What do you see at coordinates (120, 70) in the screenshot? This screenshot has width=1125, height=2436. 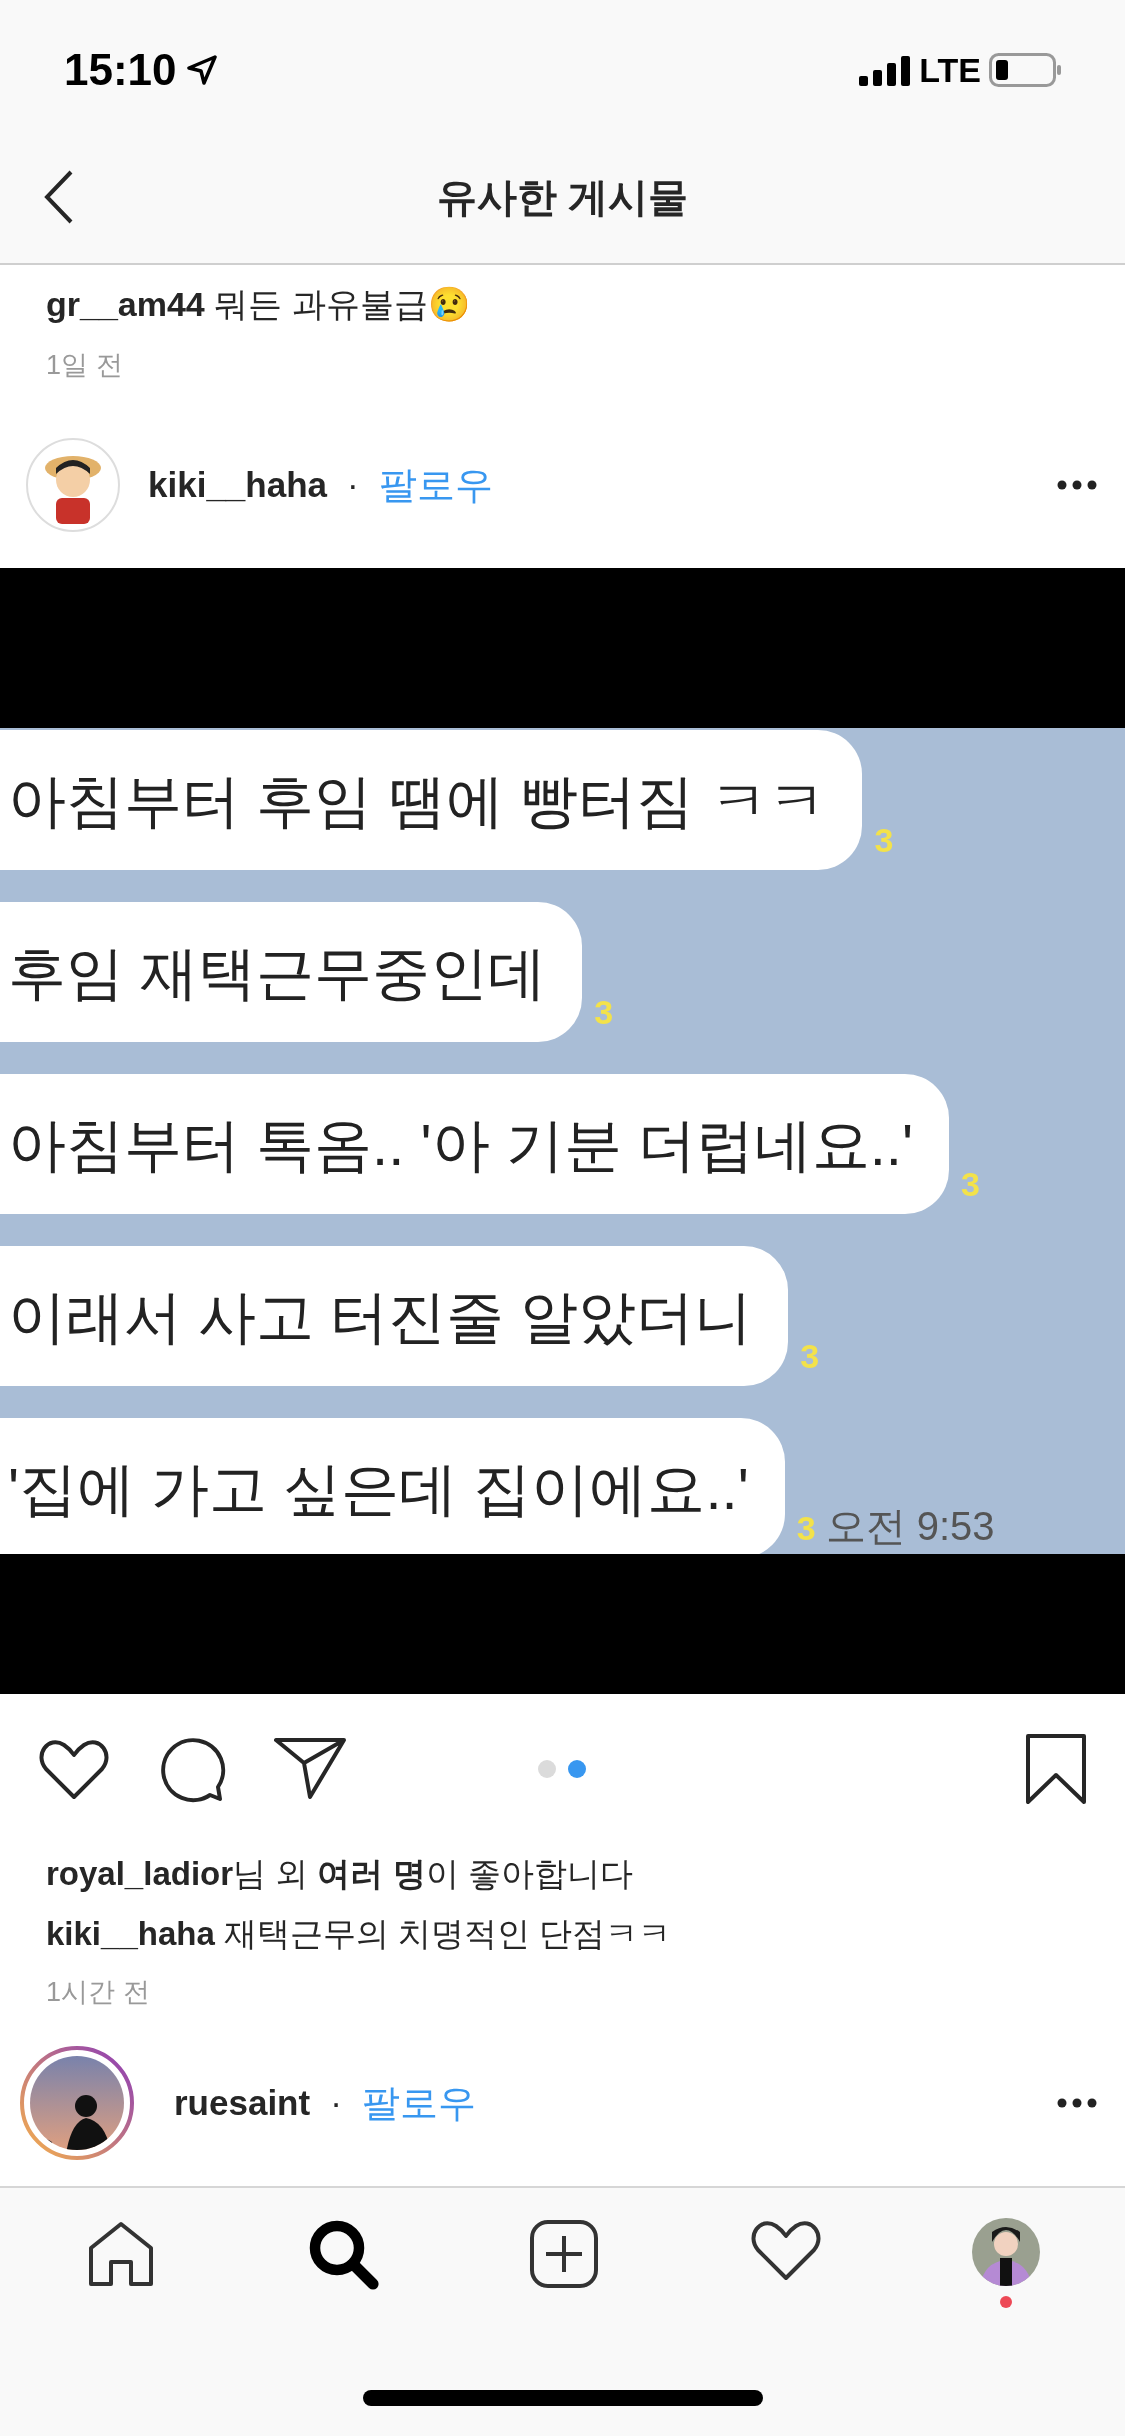 I see `clock: 15:10` at bounding box center [120, 70].